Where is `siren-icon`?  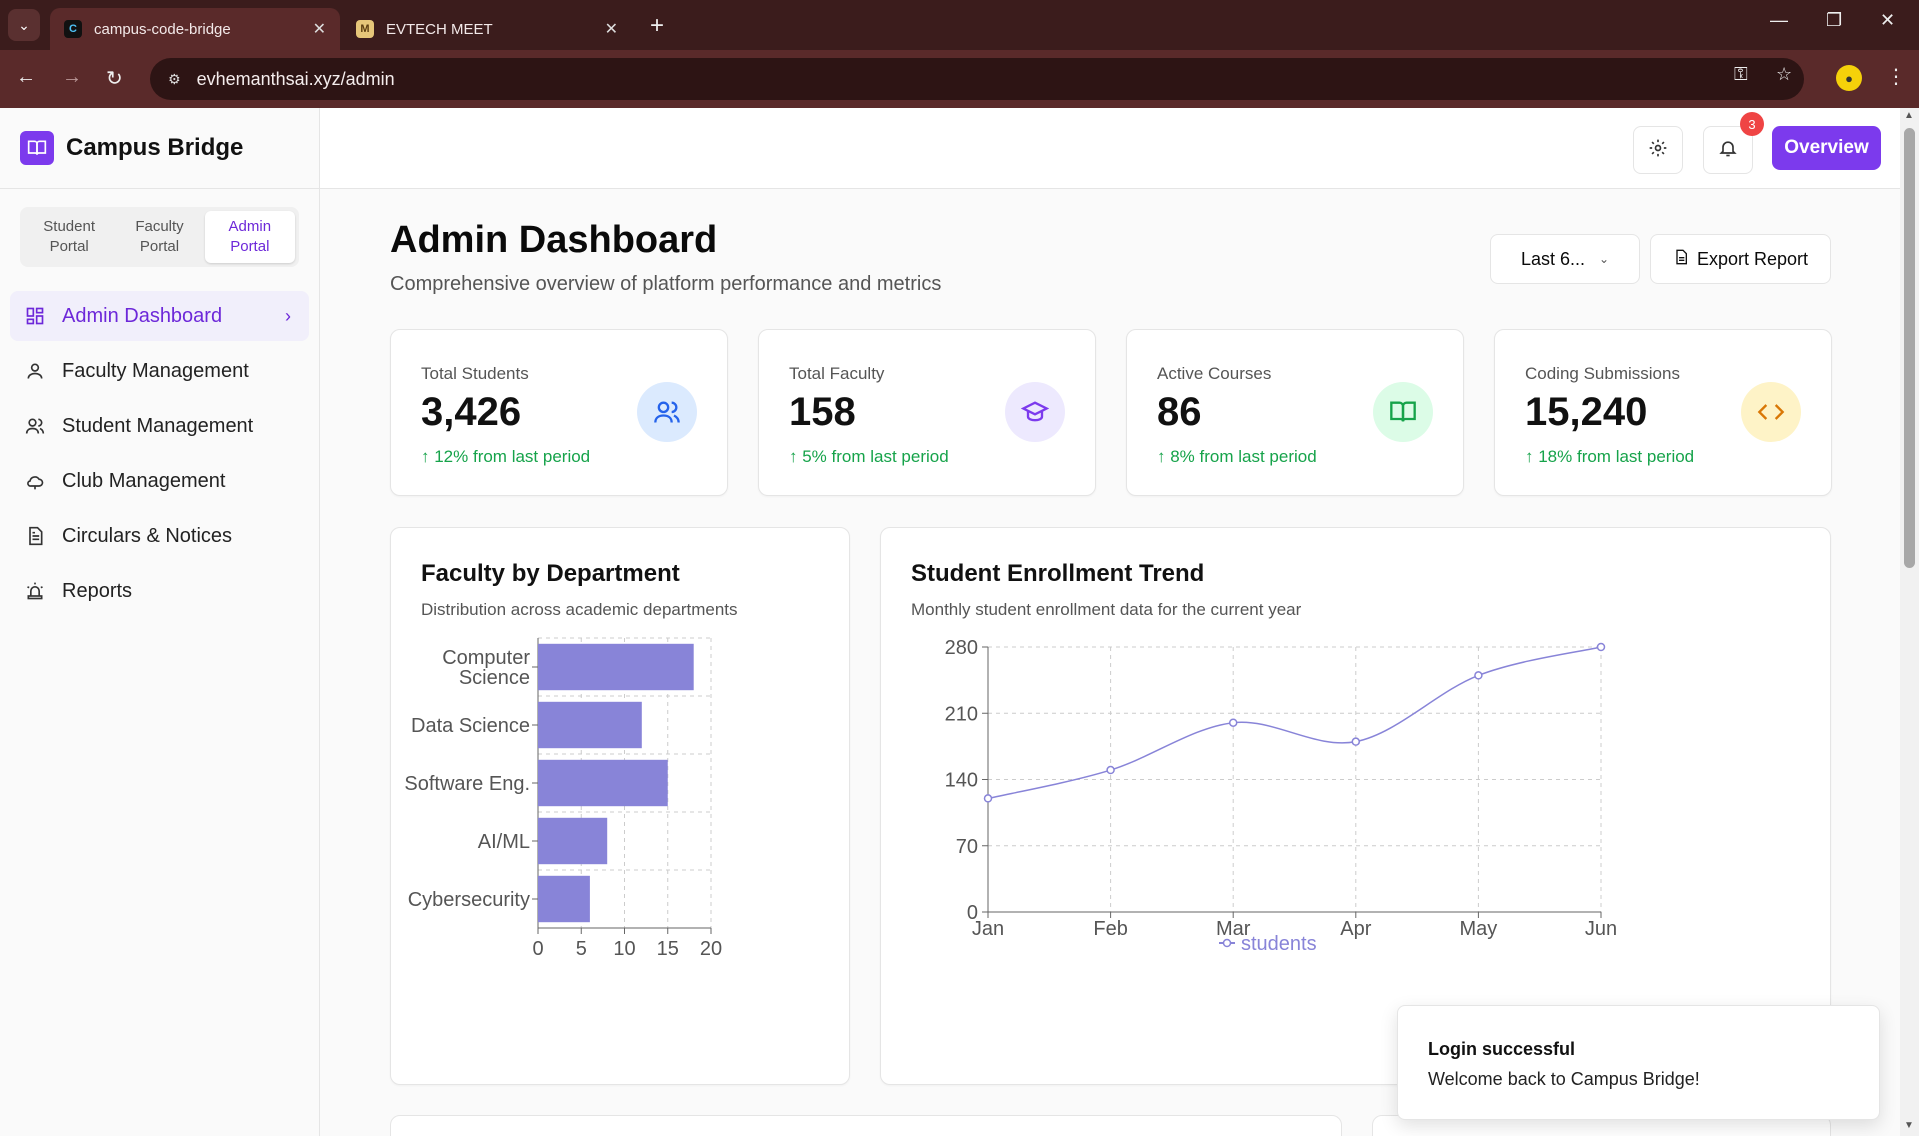 siren-icon is located at coordinates (35, 591).